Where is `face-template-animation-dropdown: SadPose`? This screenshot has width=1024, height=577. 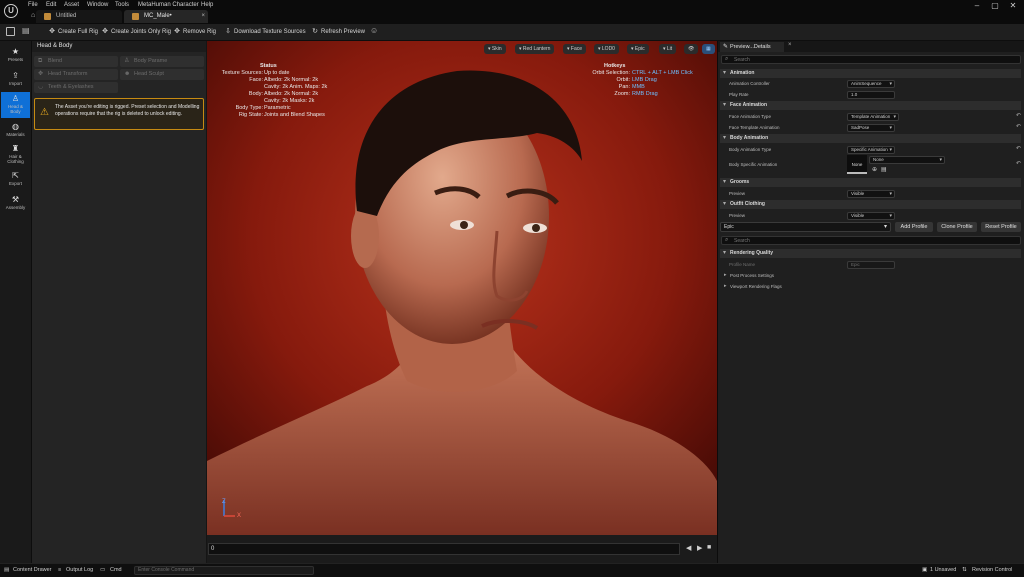 face-template-animation-dropdown: SadPose is located at coordinates (871, 128).